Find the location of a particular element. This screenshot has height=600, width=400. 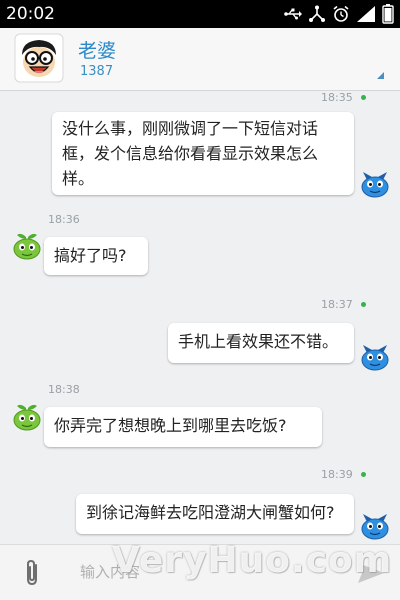

header-corner-triangle-icon is located at coordinates (380, 75).